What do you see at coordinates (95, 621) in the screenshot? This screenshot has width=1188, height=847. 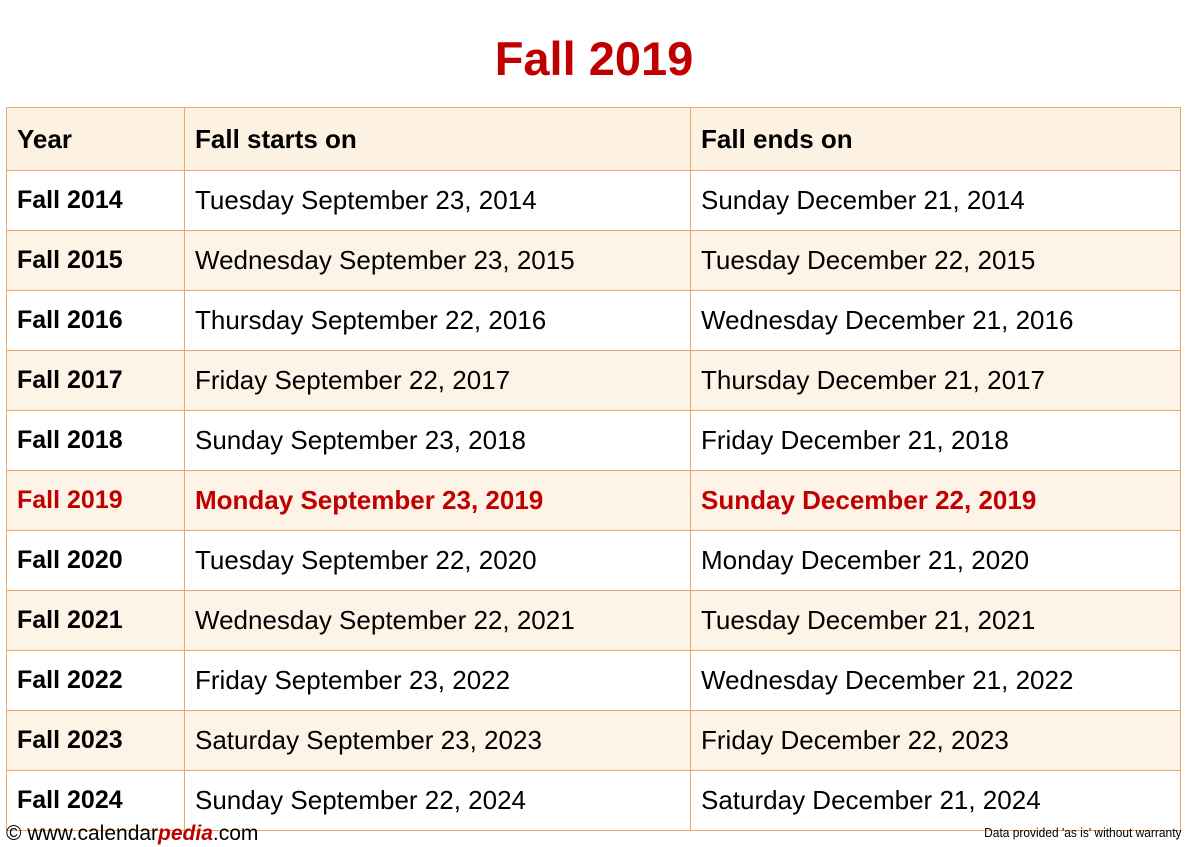 I see `cell-year: Fall 2021` at bounding box center [95, 621].